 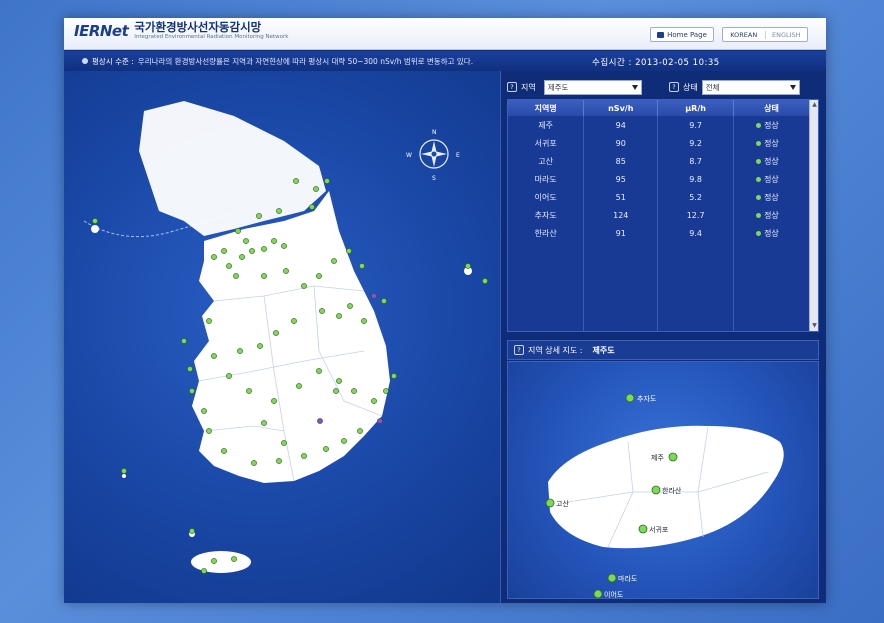 I want to click on home-page-button: Home Page, so click(x=682, y=34).